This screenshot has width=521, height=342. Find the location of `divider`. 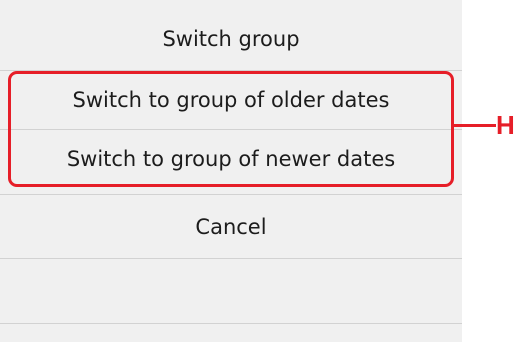

divider is located at coordinates (231, 323).